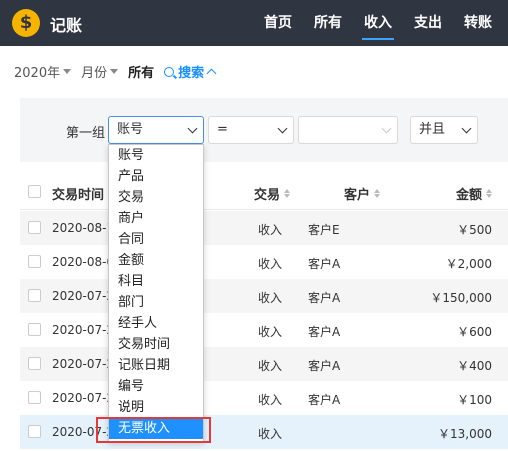 This screenshot has width=508, height=451. I want to click on col-amount-label: 金额, so click(468, 195).